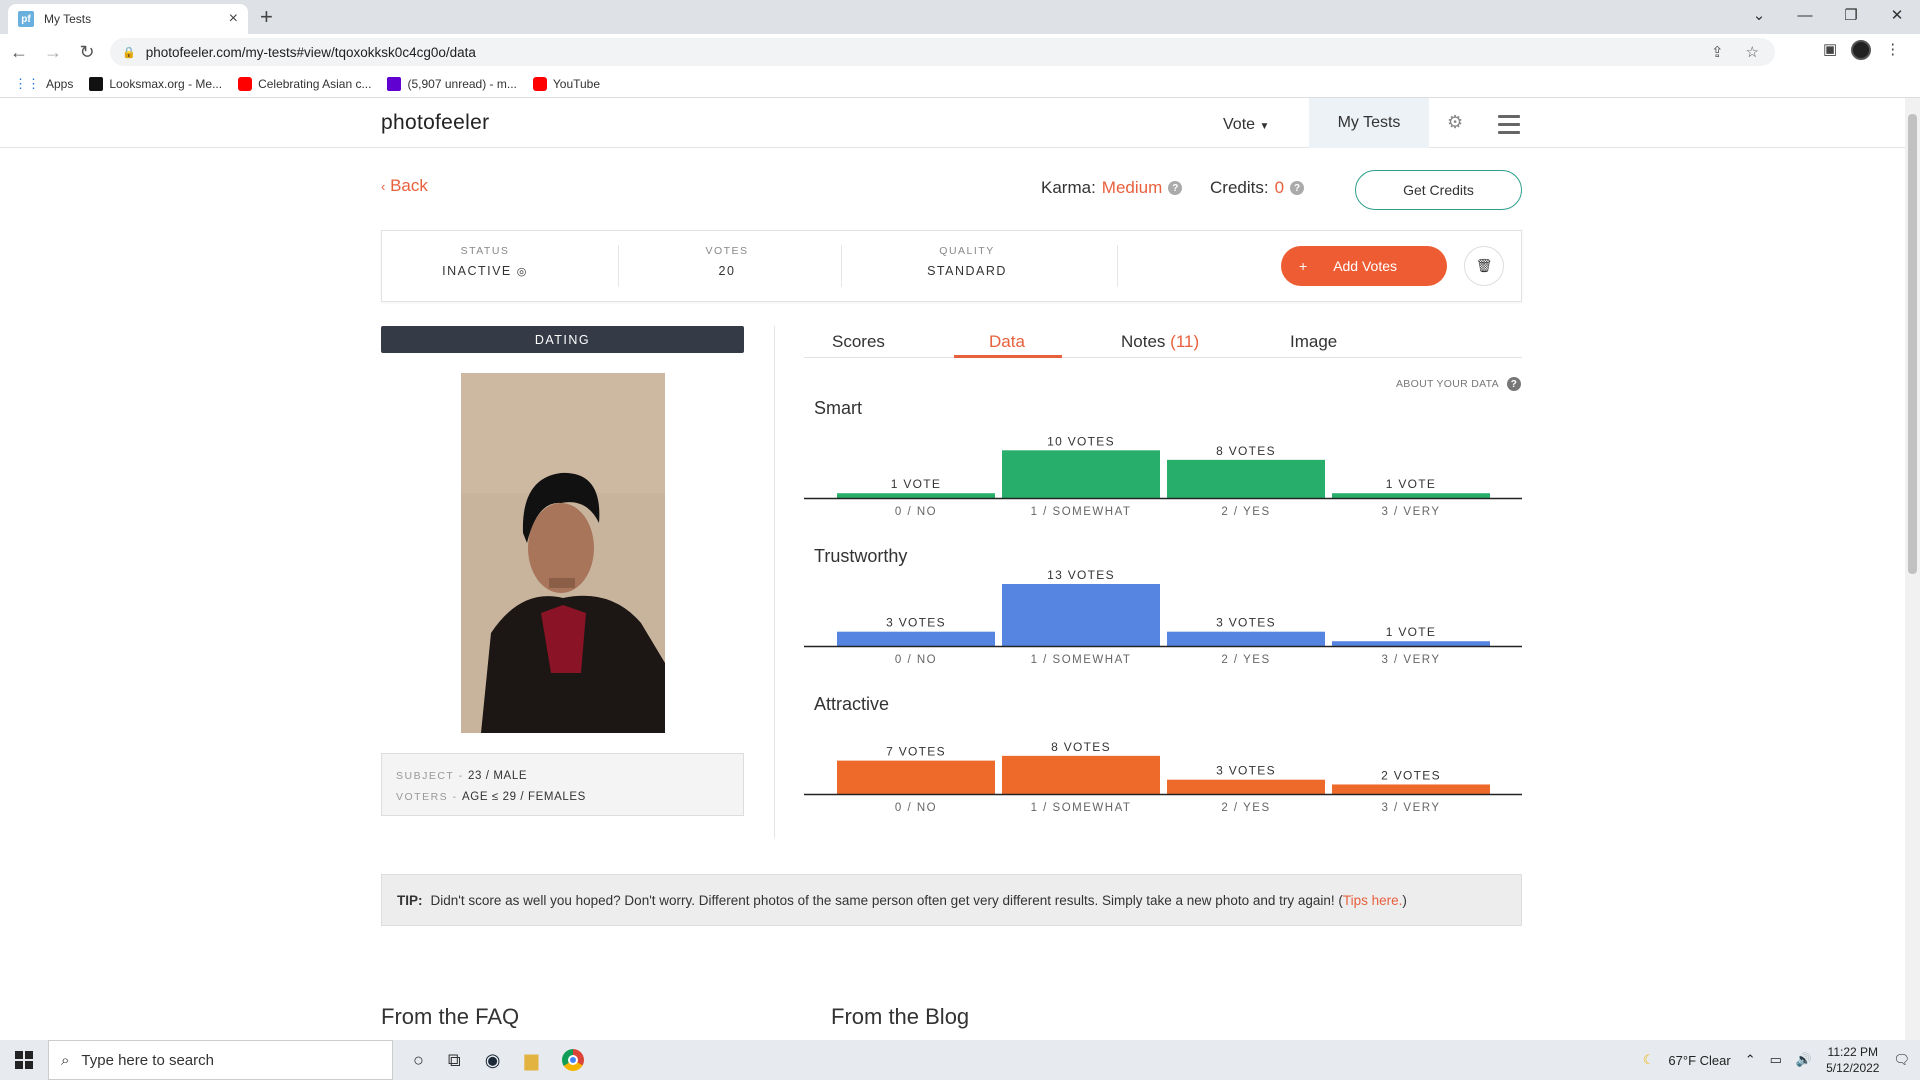 The width and height of the screenshot is (1920, 1080). Describe the element at coordinates (1264, 126) in the screenshot. I see `caret-down-icon: ▼` at that location.